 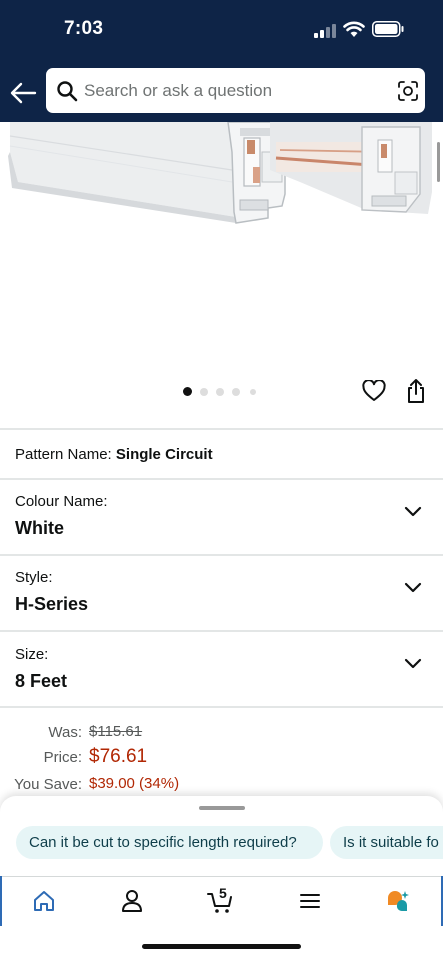 I want to click on current-price: $76.61, so click(x=118, y=756).